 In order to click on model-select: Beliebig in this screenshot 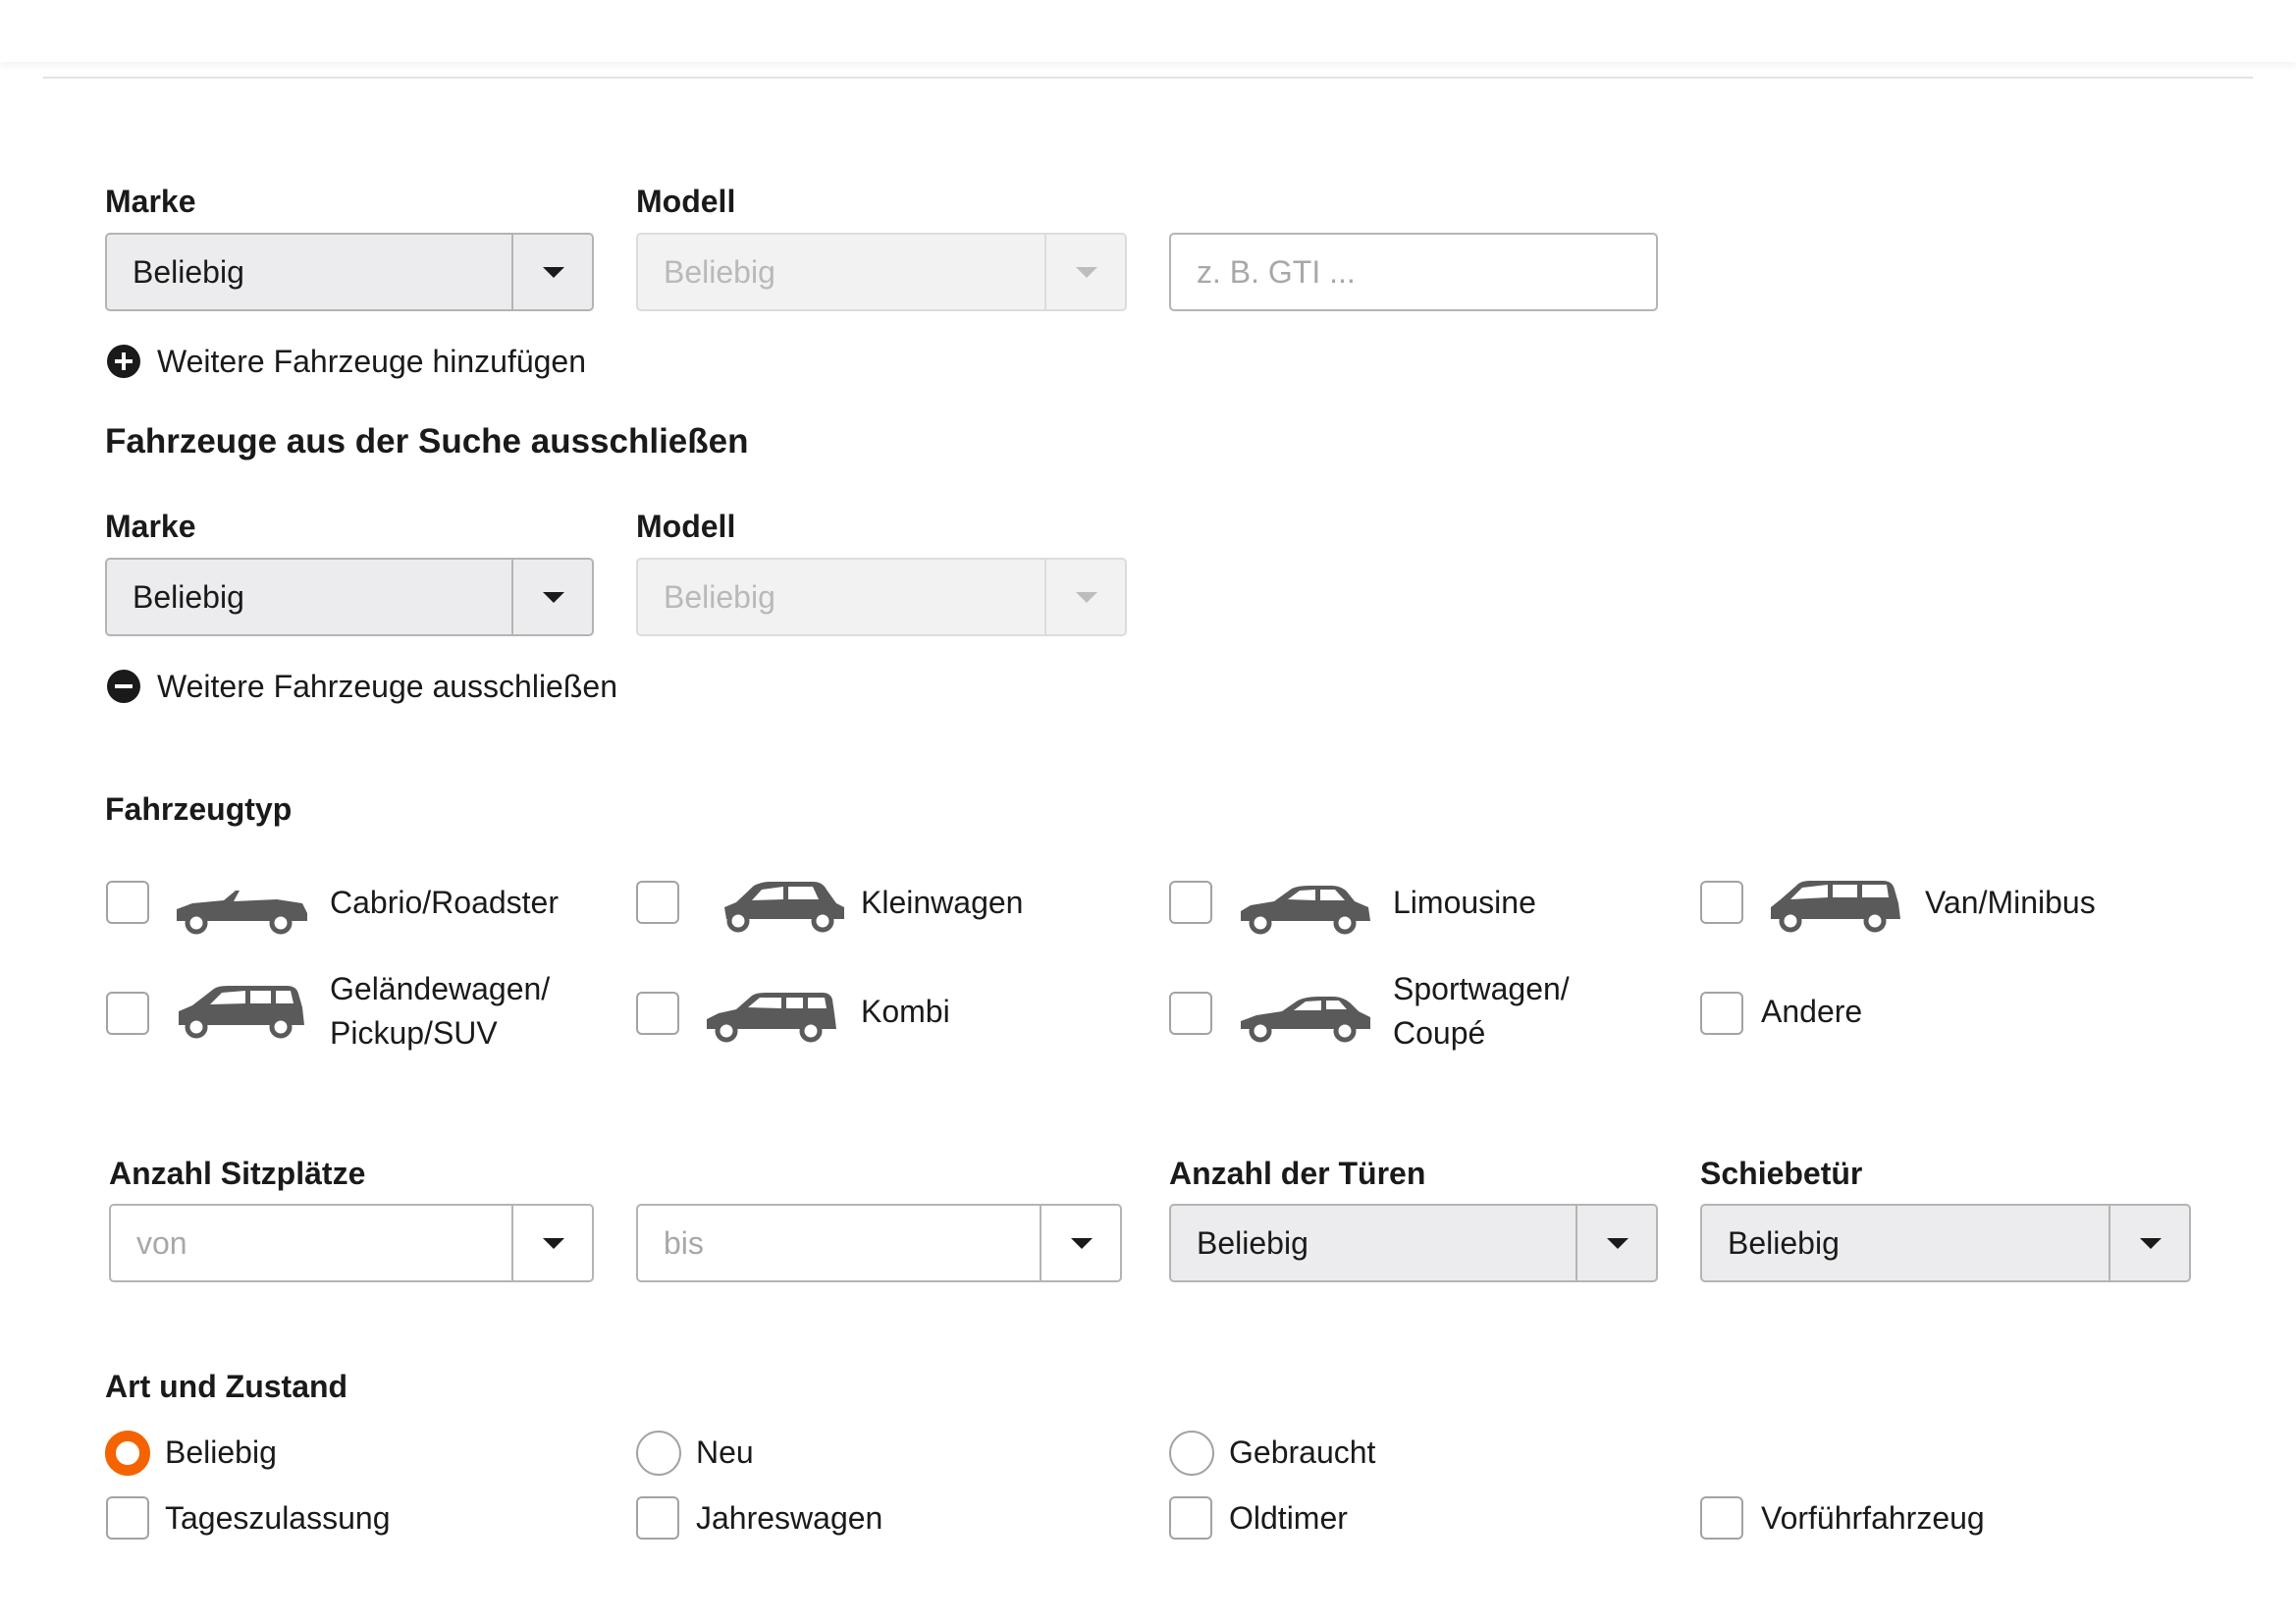, I will do `click(881, 272)`.